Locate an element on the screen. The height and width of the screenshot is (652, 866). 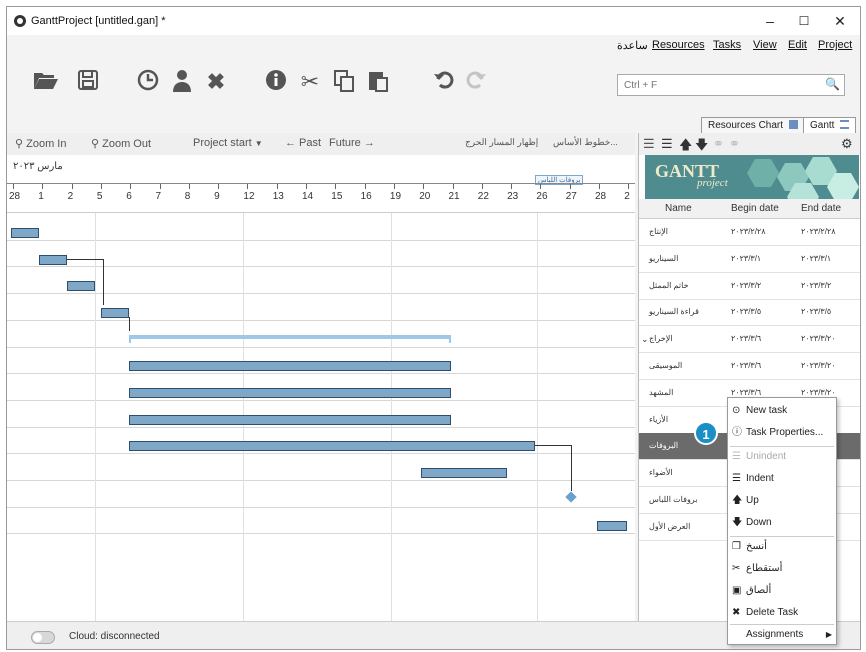
cell-name: خاتم الممثل is located at coordinates (669, 285).